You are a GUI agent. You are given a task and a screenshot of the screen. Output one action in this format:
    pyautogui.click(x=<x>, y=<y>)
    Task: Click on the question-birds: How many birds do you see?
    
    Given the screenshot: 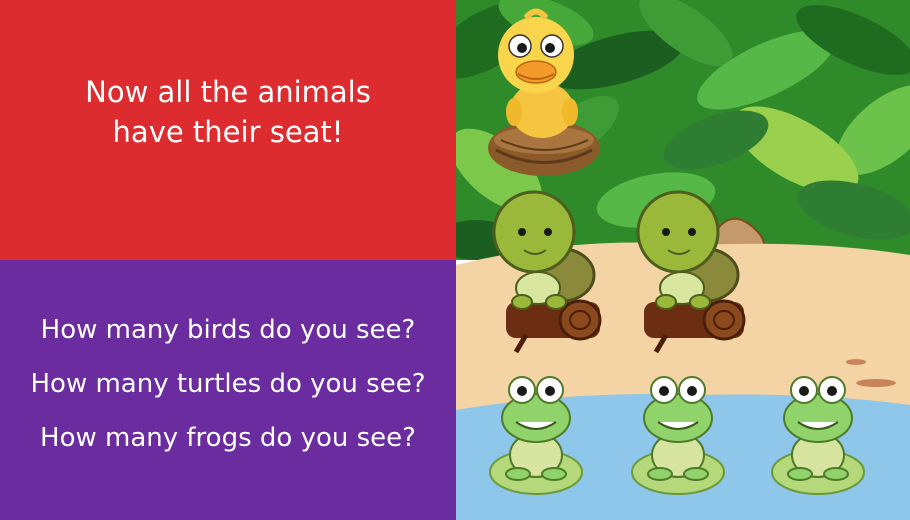 What is the action you would take?
    pyautogui.click(x=228, y=330)
    